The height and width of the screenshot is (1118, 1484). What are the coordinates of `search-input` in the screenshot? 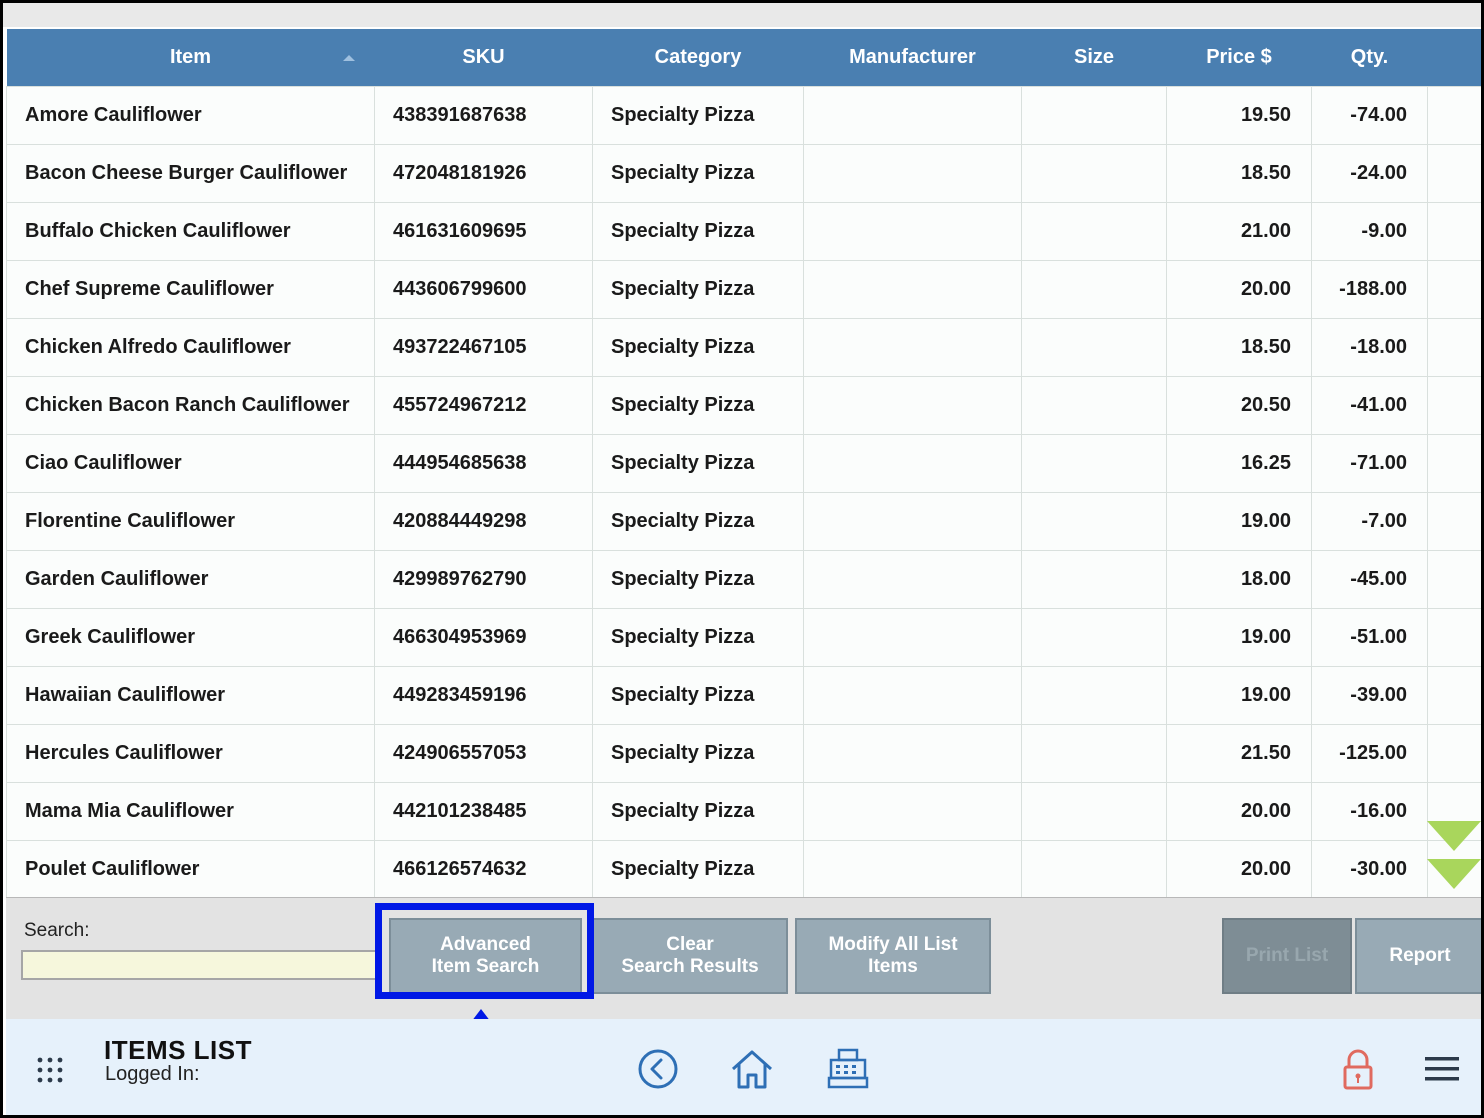 It's located at (201, 965).